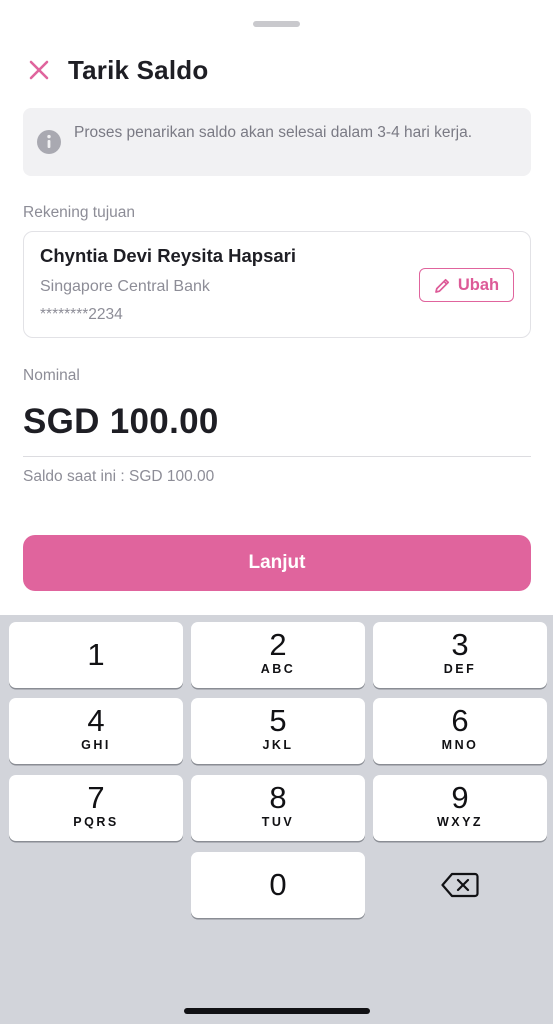 The width and height of the screenshot is (553, 1024). I want to click on key-3: 3 DEF, so click(460, 655).